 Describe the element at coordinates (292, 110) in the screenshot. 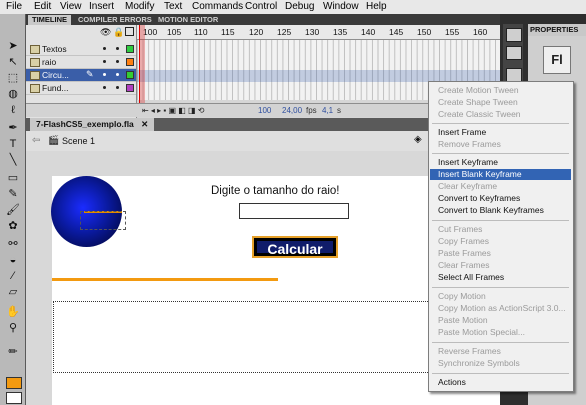

I see `fps-value: 24,00` at that location.